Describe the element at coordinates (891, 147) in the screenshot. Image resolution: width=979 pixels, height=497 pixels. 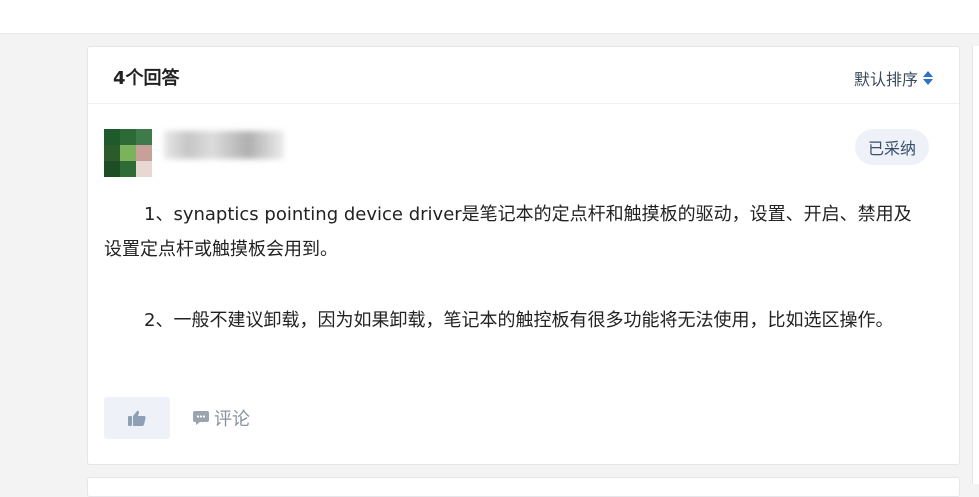
I see `adopted-badge: 已采纳` at that location.